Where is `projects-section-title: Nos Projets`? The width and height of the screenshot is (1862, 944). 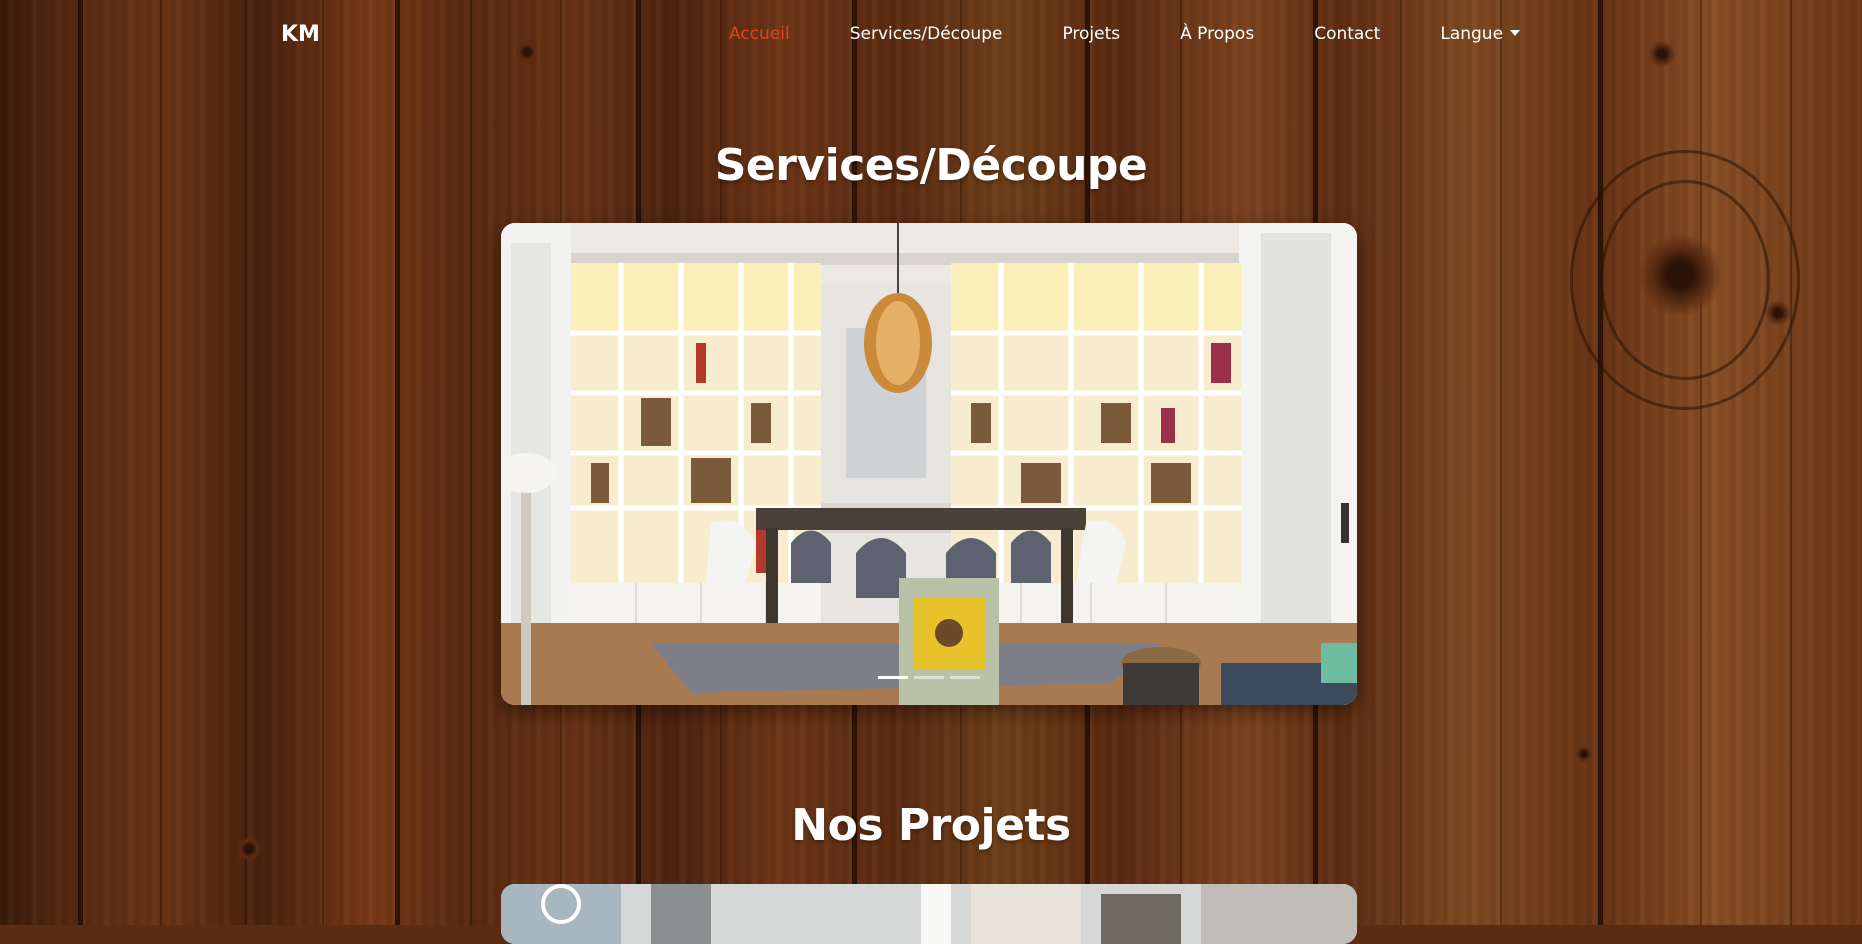
projects-section-title: Nos Projets is located at coordinates (931, 825).